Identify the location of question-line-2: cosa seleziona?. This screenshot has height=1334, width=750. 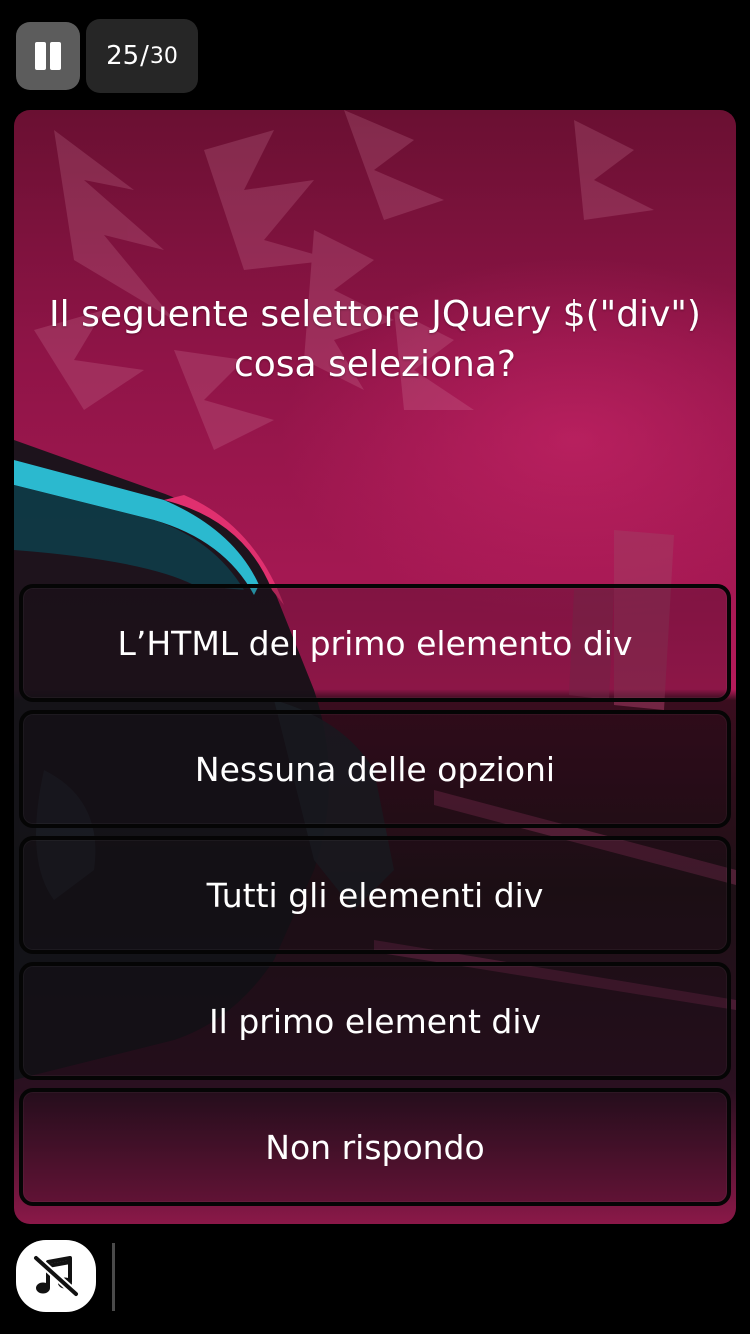
(375, 364).